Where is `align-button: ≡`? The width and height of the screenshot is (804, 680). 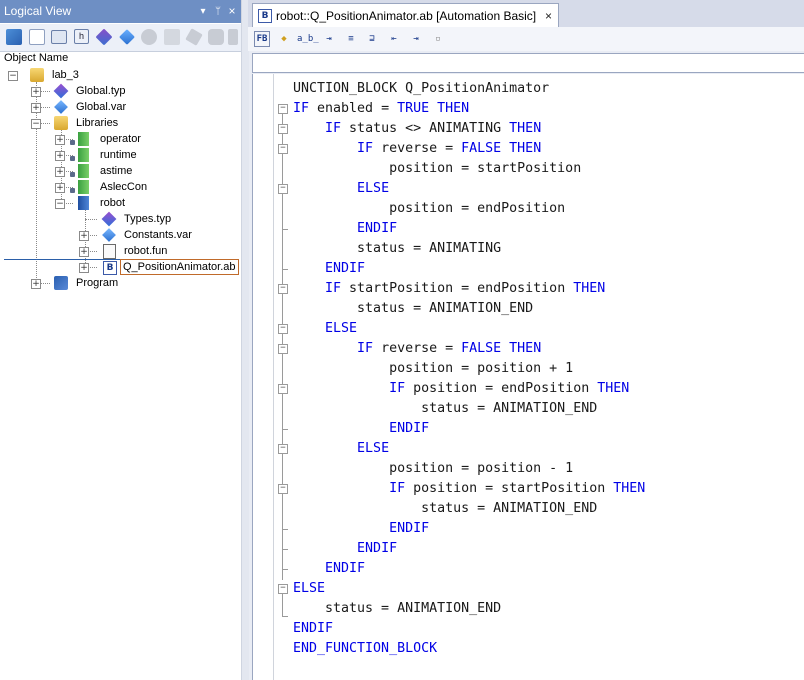 align-button: ≡ is located at coordinates (351, 39).